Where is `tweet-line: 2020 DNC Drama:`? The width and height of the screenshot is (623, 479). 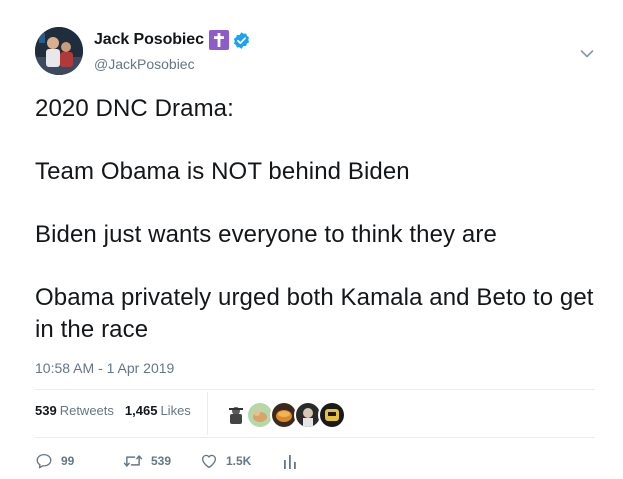 tweet-line: 2020 DNC Drama: is located at coordinates (134, 108).